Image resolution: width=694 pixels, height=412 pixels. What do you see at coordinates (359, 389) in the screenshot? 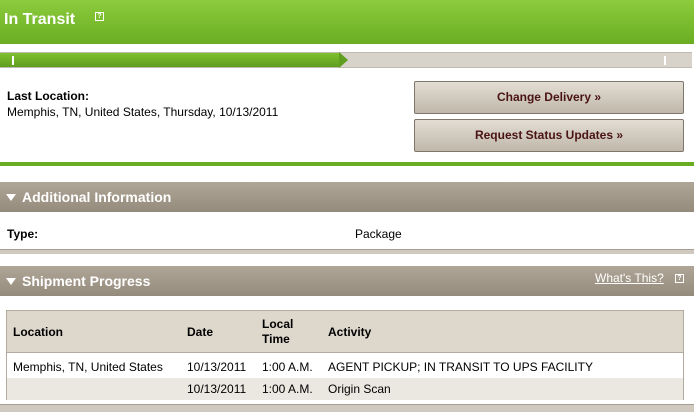
I see `cell-activity: Origin Scan` at bounding box center [359, 389].